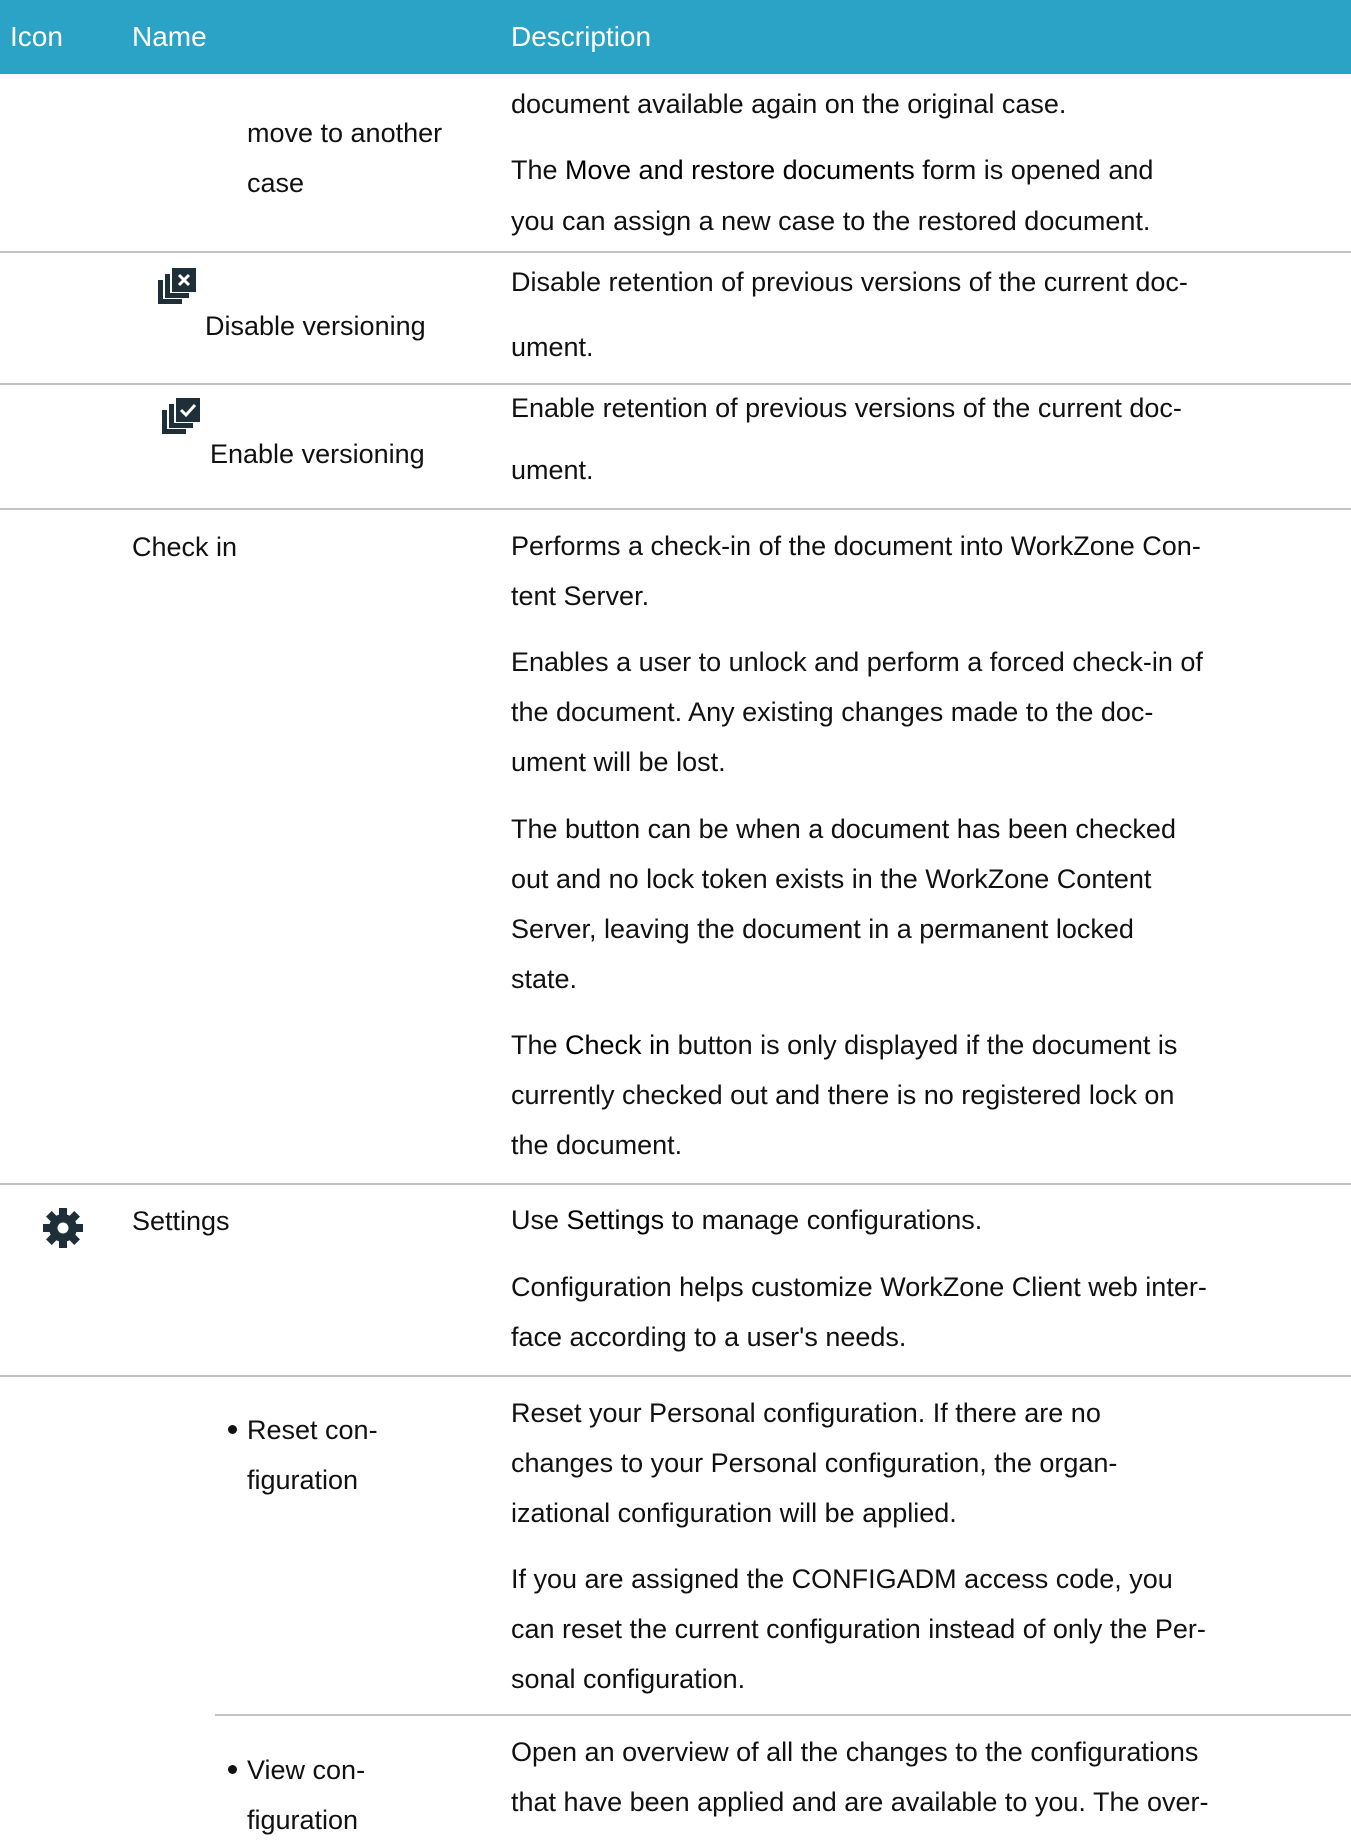 The width and height of the screenshot is (1351, 1845). What do you see at coordinates (581, 36) in the screenshot?
I see `header-description: Description` at bounding box center [581, 36].